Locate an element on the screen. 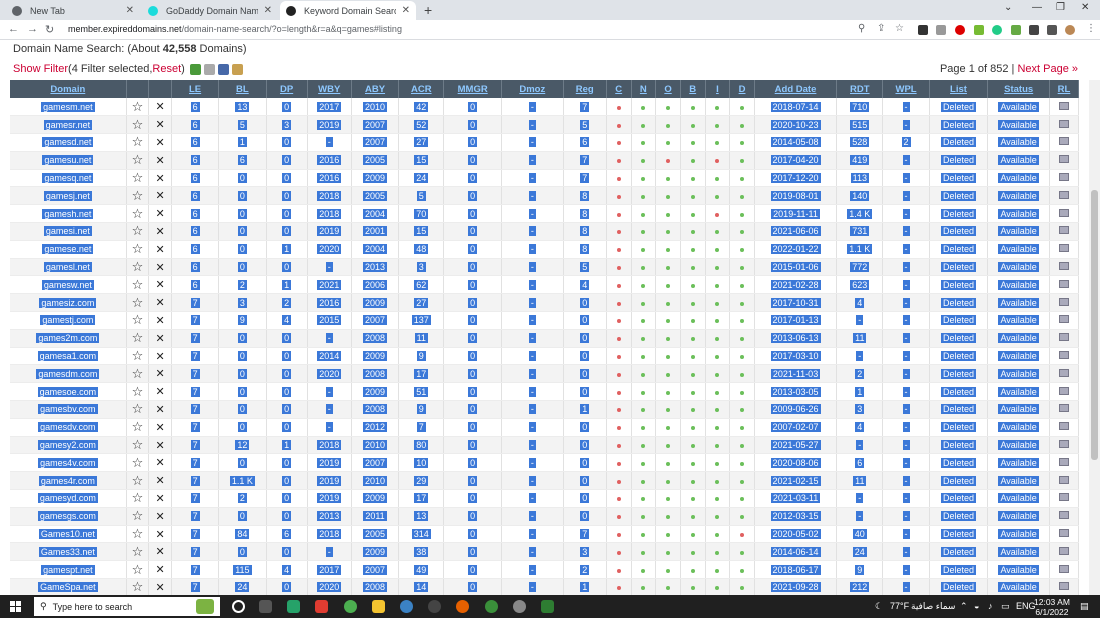  menu-icon: ⋮ is located at coordinates (1091, 28).